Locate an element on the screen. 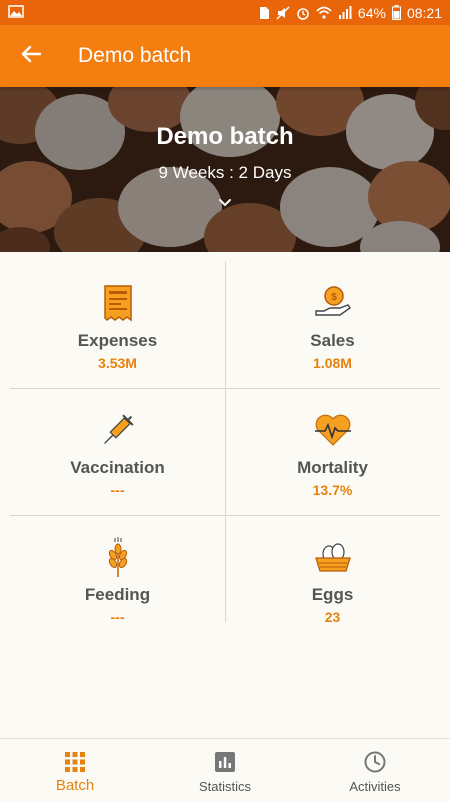 The width and height of the screenshot is (450, 801). batch-age: 9 Weeks : 2 Days is located at coordinates (225, 172).